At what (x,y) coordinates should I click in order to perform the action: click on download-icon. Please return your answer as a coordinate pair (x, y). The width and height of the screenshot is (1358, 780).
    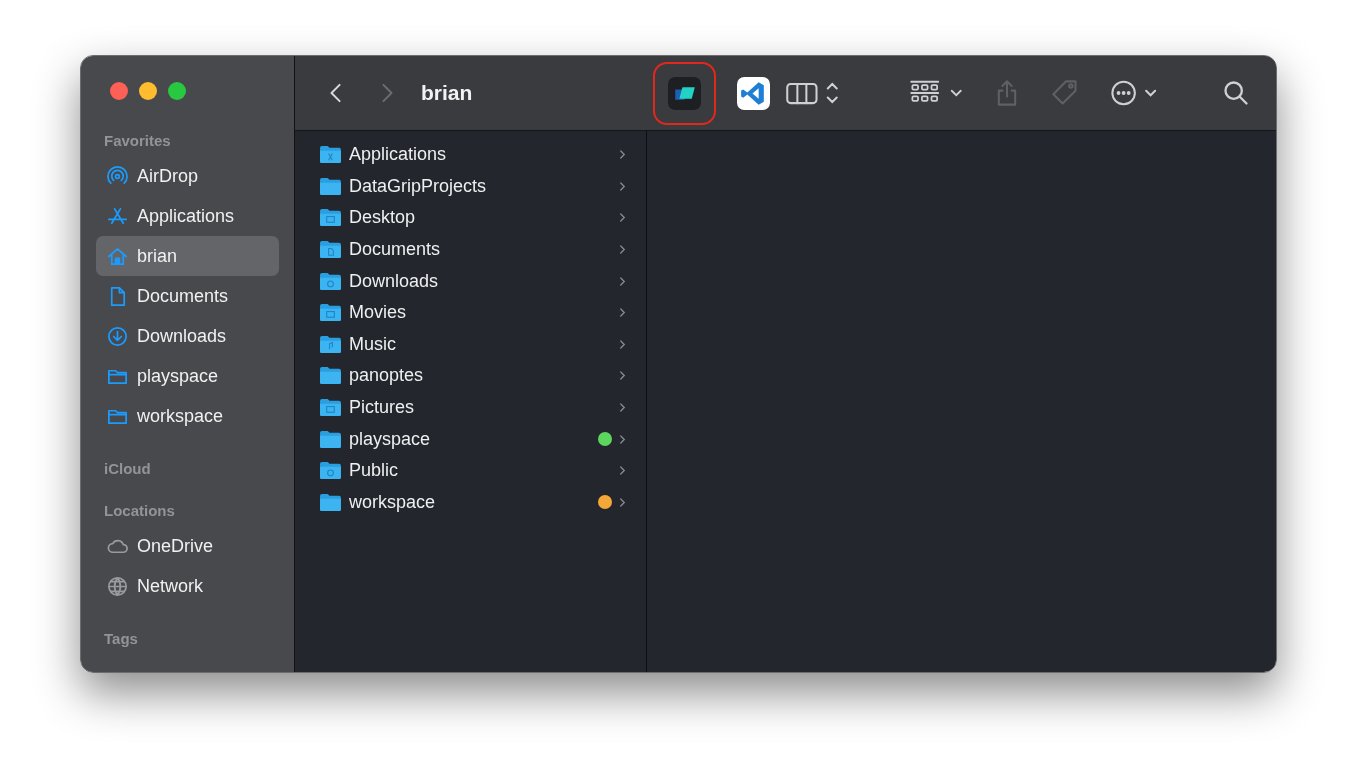
    Looking at the image, I should click on (117, 336).